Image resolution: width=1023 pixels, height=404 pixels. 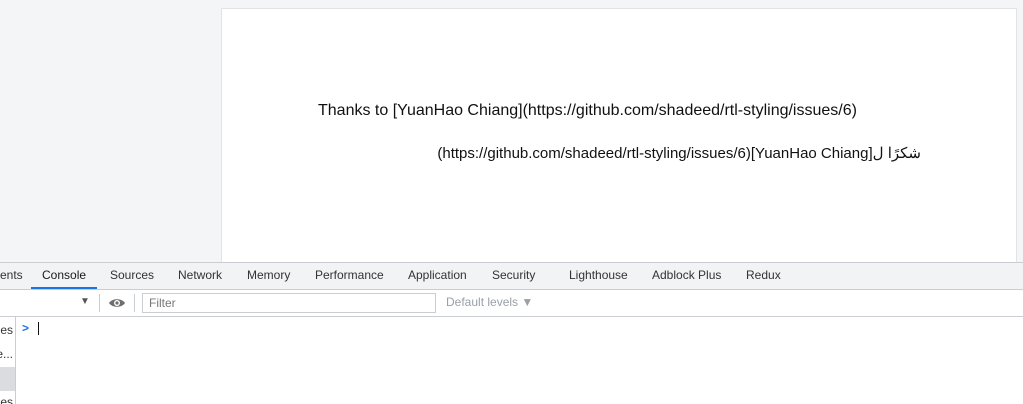 I want to click on chevron-down-icon: ▼, so click(x=85, y=301).